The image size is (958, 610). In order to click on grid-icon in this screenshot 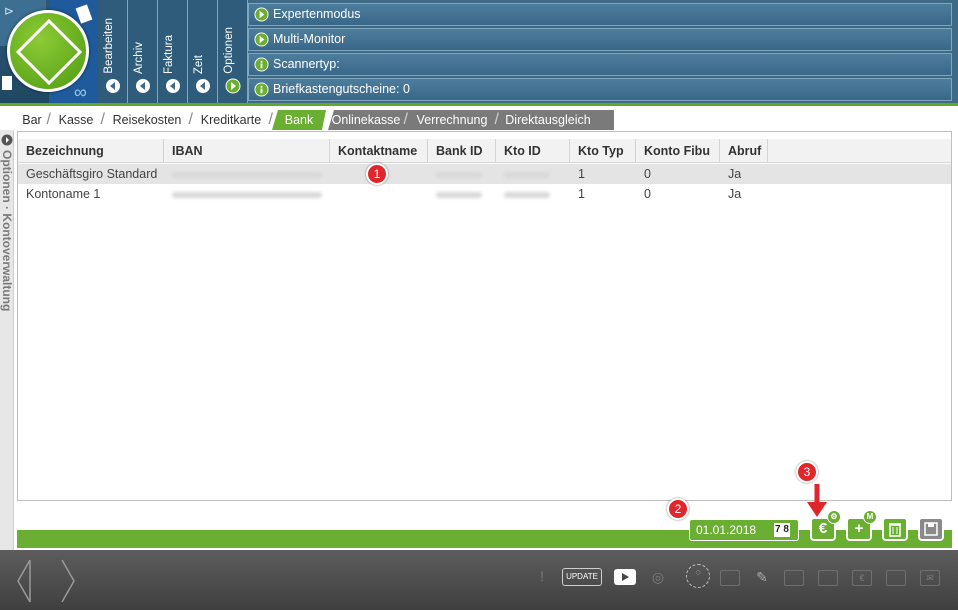, I will do `click(896, 578)`.